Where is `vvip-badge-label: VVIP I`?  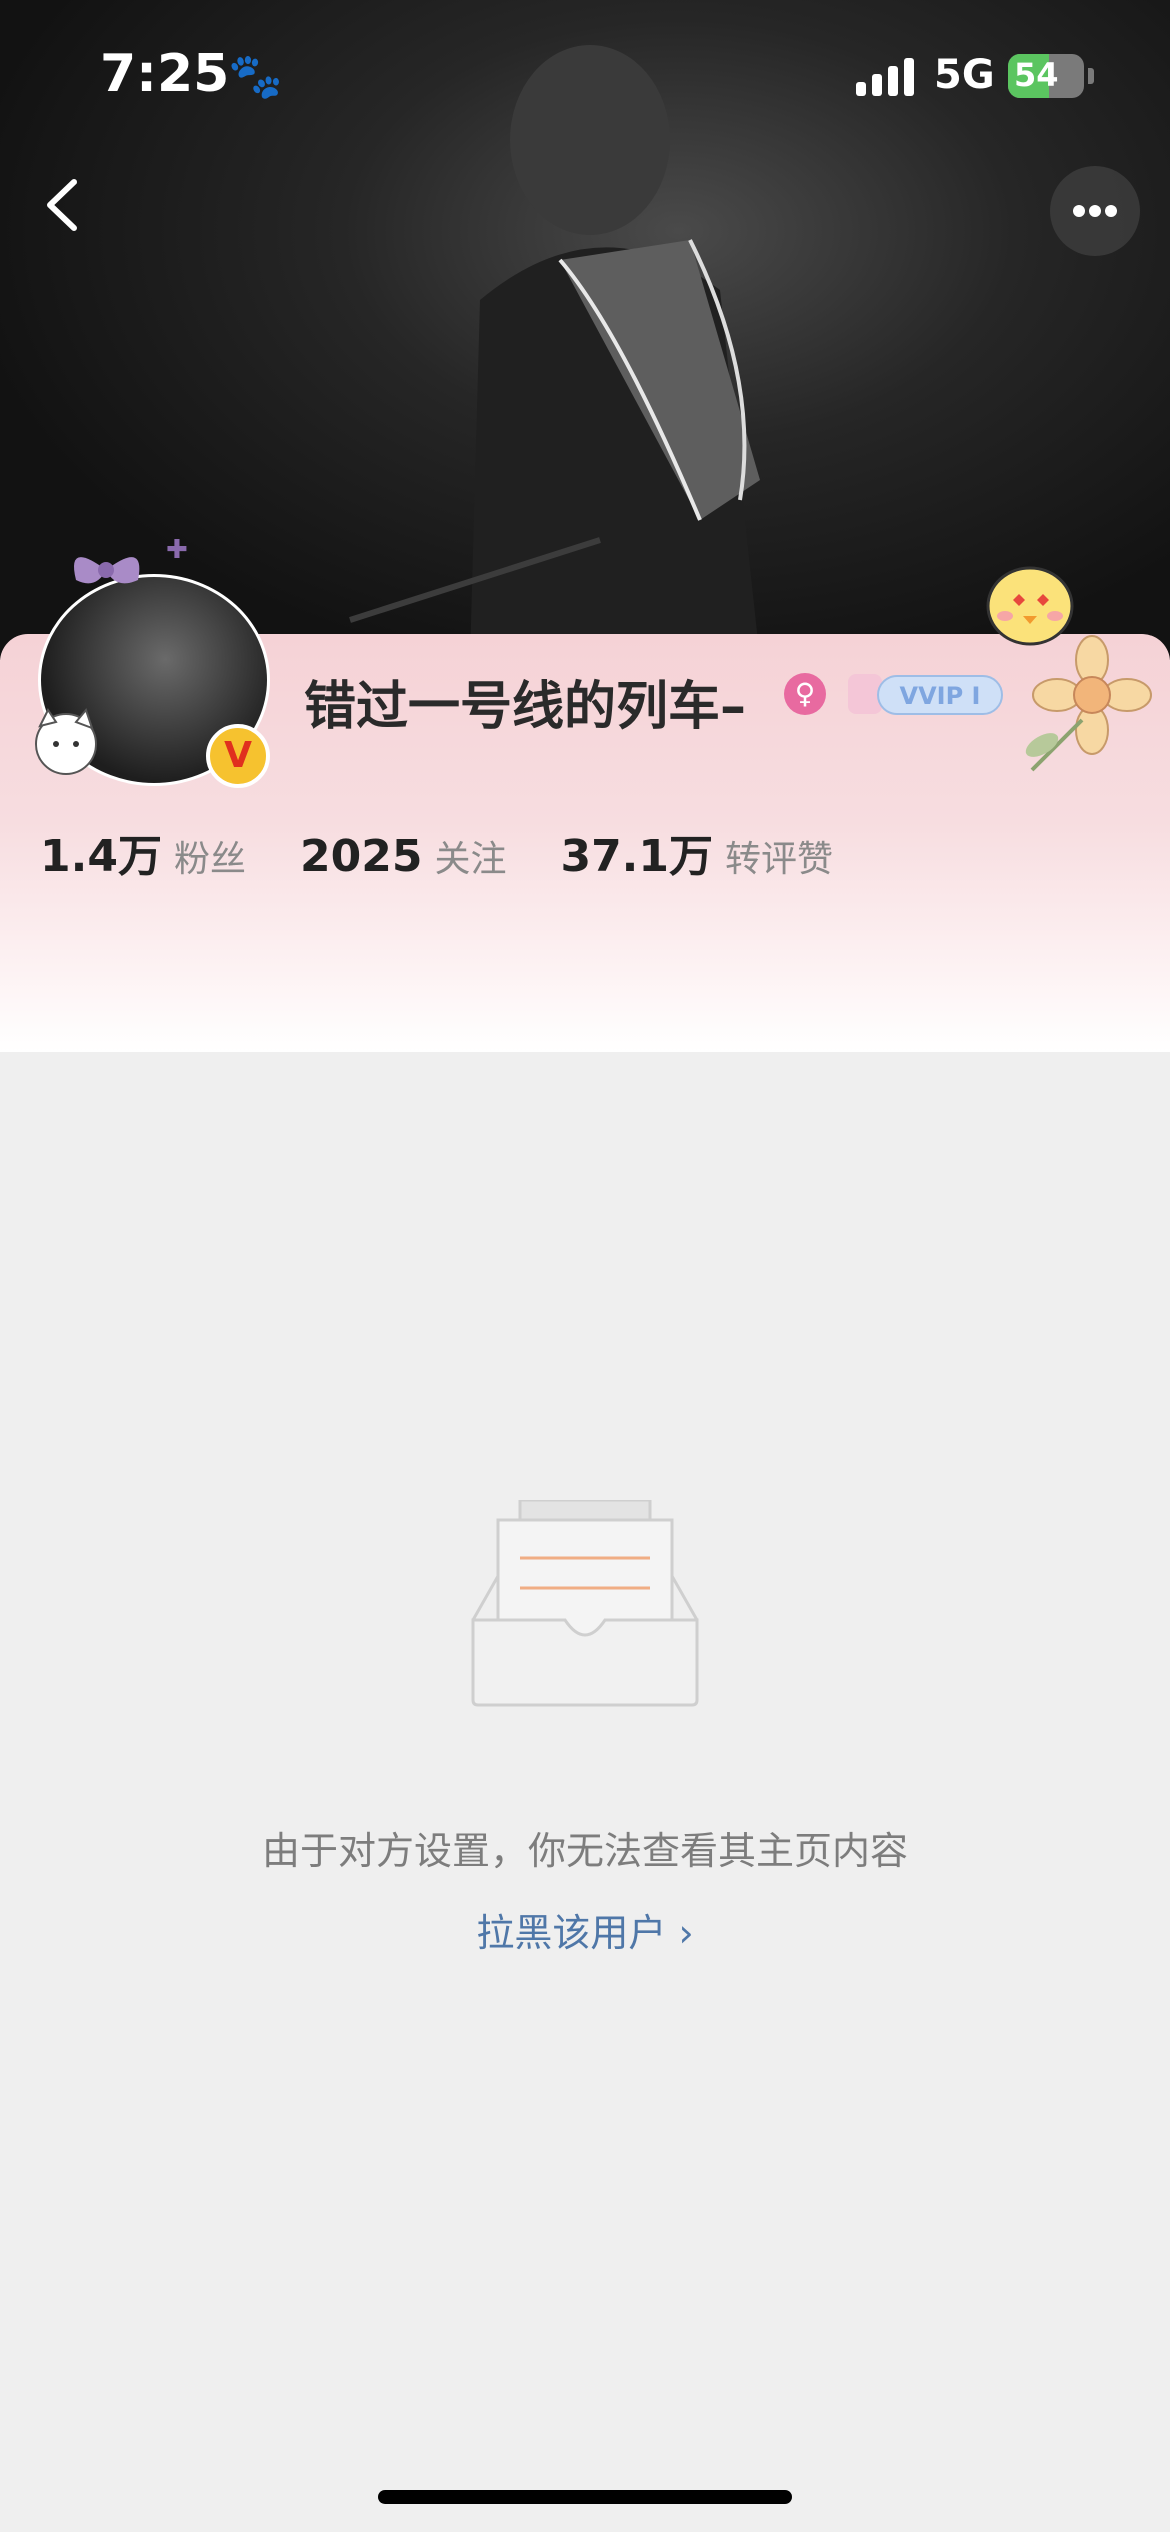
vvip-badge-label: VVIP I is located at coordinates (940, 696).